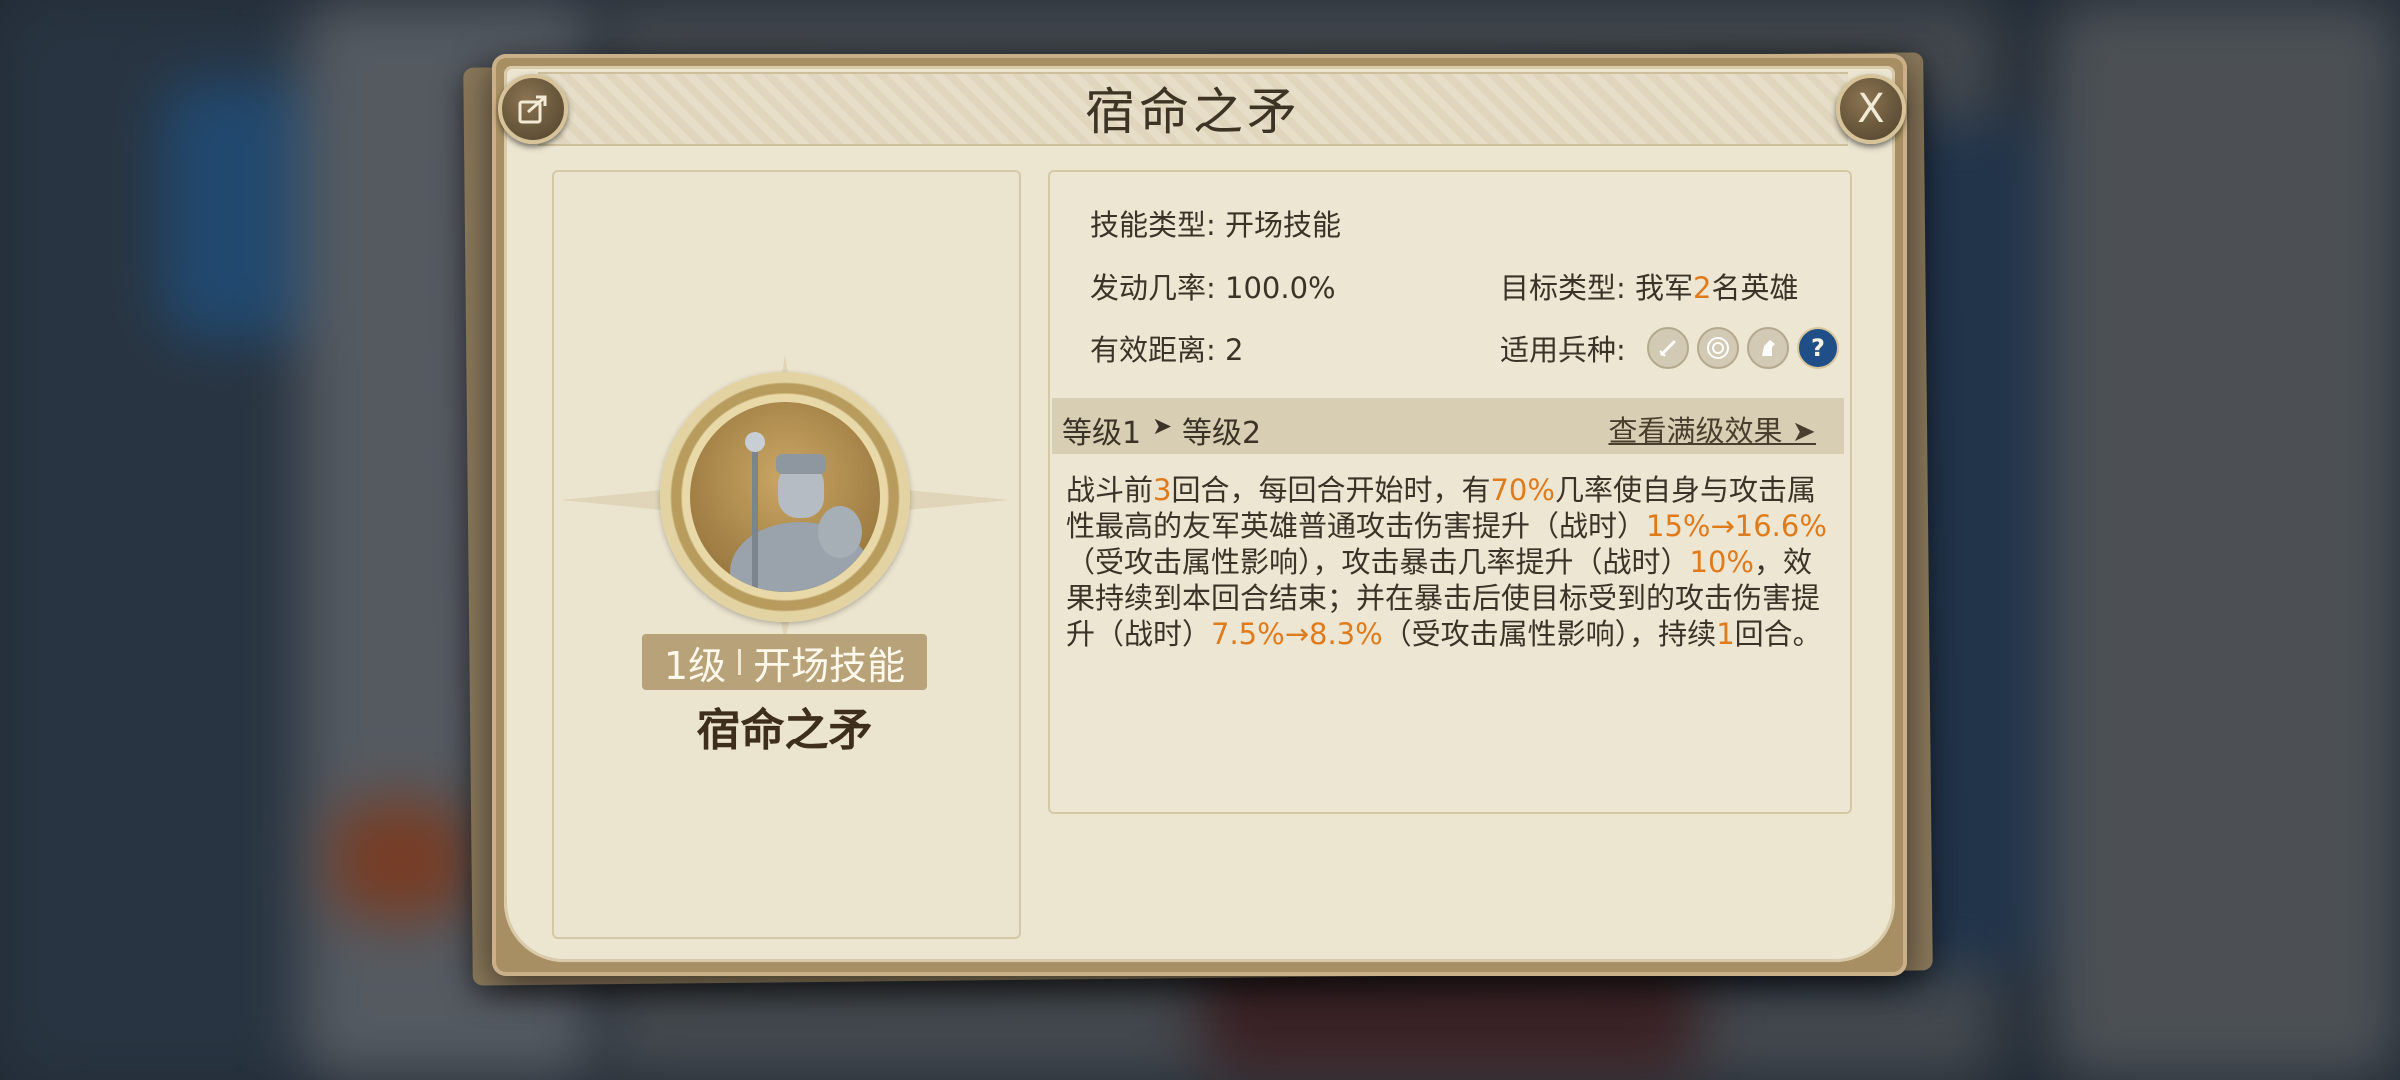 Image resolution: width=2400 pixels, height=1080 pixels. What do you see at coordinates (1297, 634) in the screenshot?
I see `description-highlight: 7.5%→8.3%` at bounding box center [1297, 634].